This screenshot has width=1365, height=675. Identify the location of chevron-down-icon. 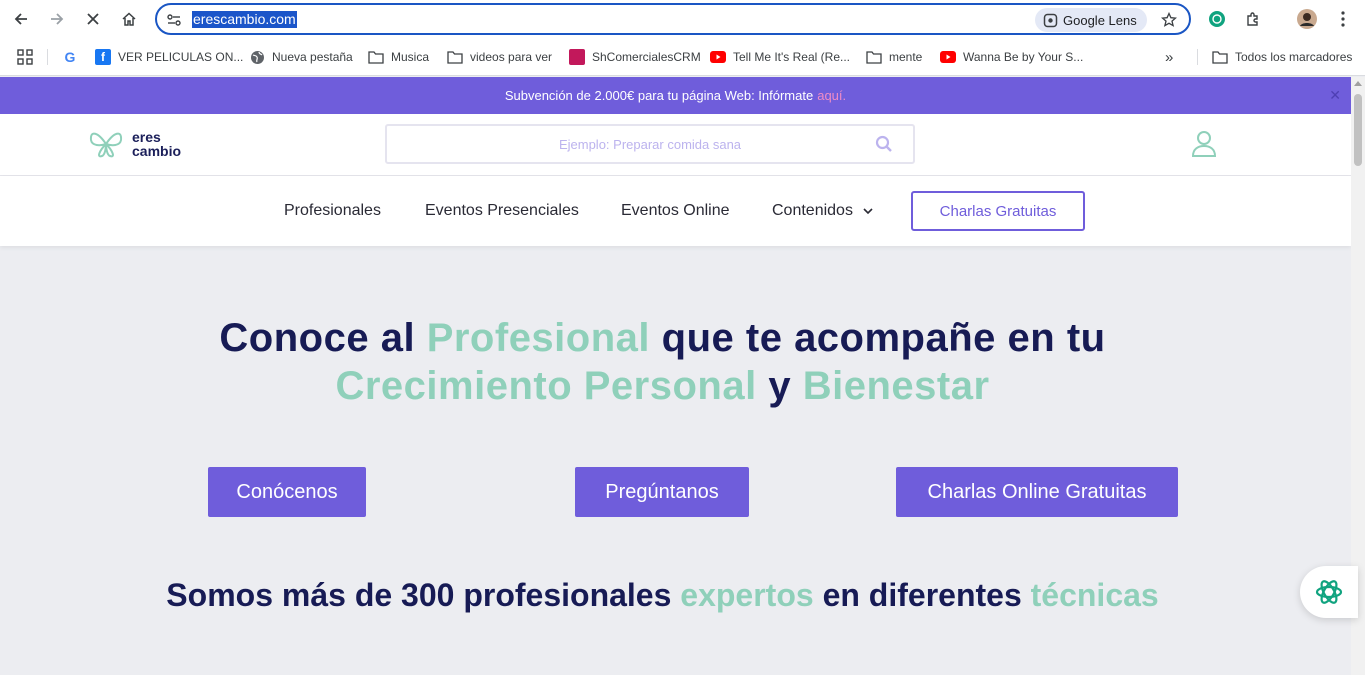
(868, 211).